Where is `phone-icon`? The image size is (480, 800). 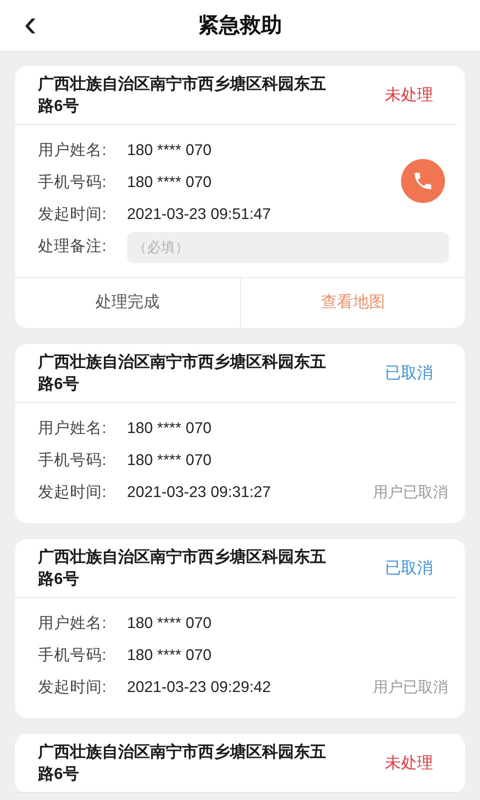 phone-icon is located at coordinates (423, 181).